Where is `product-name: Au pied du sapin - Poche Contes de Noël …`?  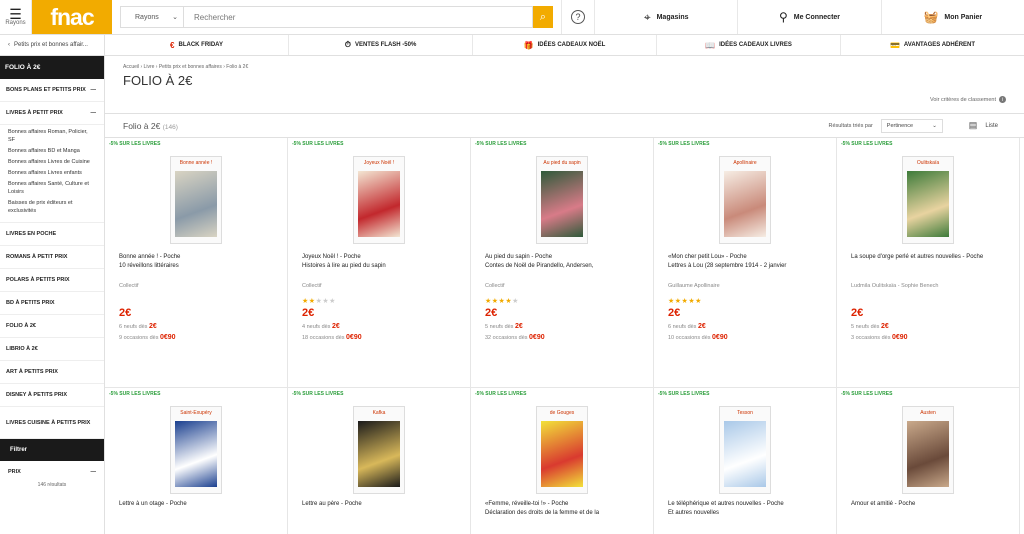 product-name: Au pied du sapin - Poche Contes de Noël … is located at coordinates (565, 266).